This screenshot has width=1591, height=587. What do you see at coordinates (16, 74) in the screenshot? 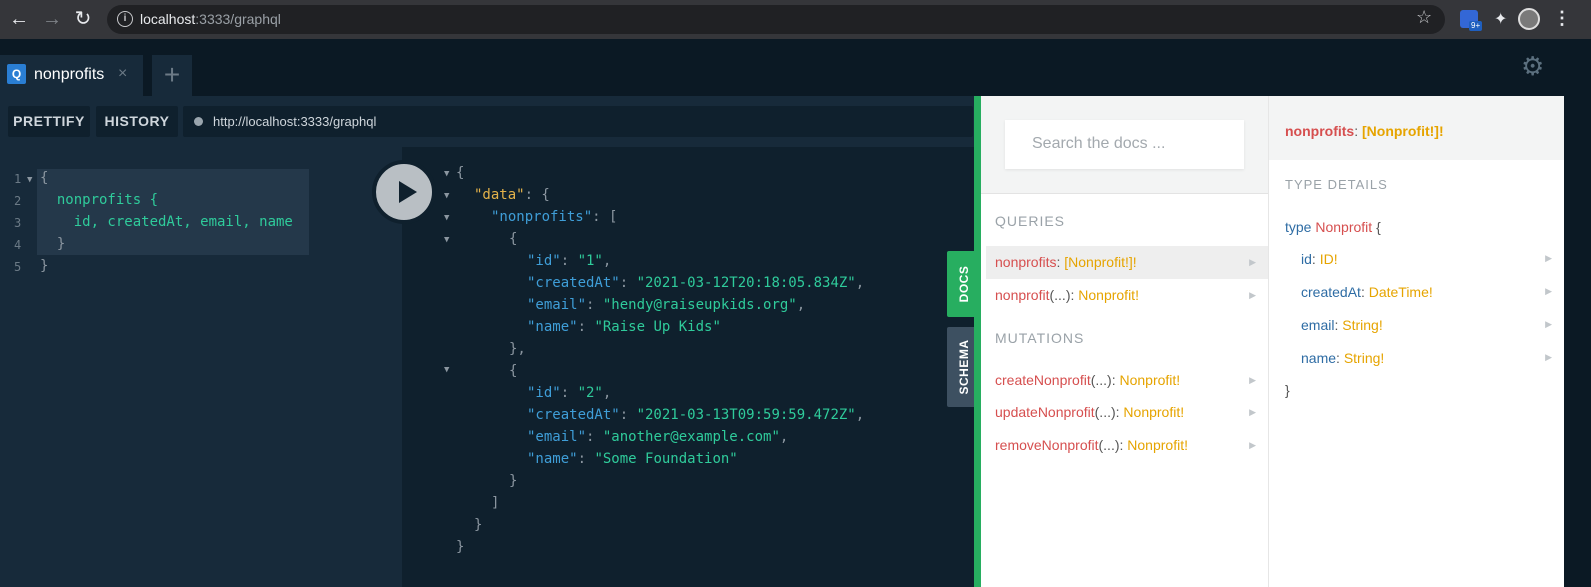
I see `query-badge-icon: Q` at bounding box center [16, 74].